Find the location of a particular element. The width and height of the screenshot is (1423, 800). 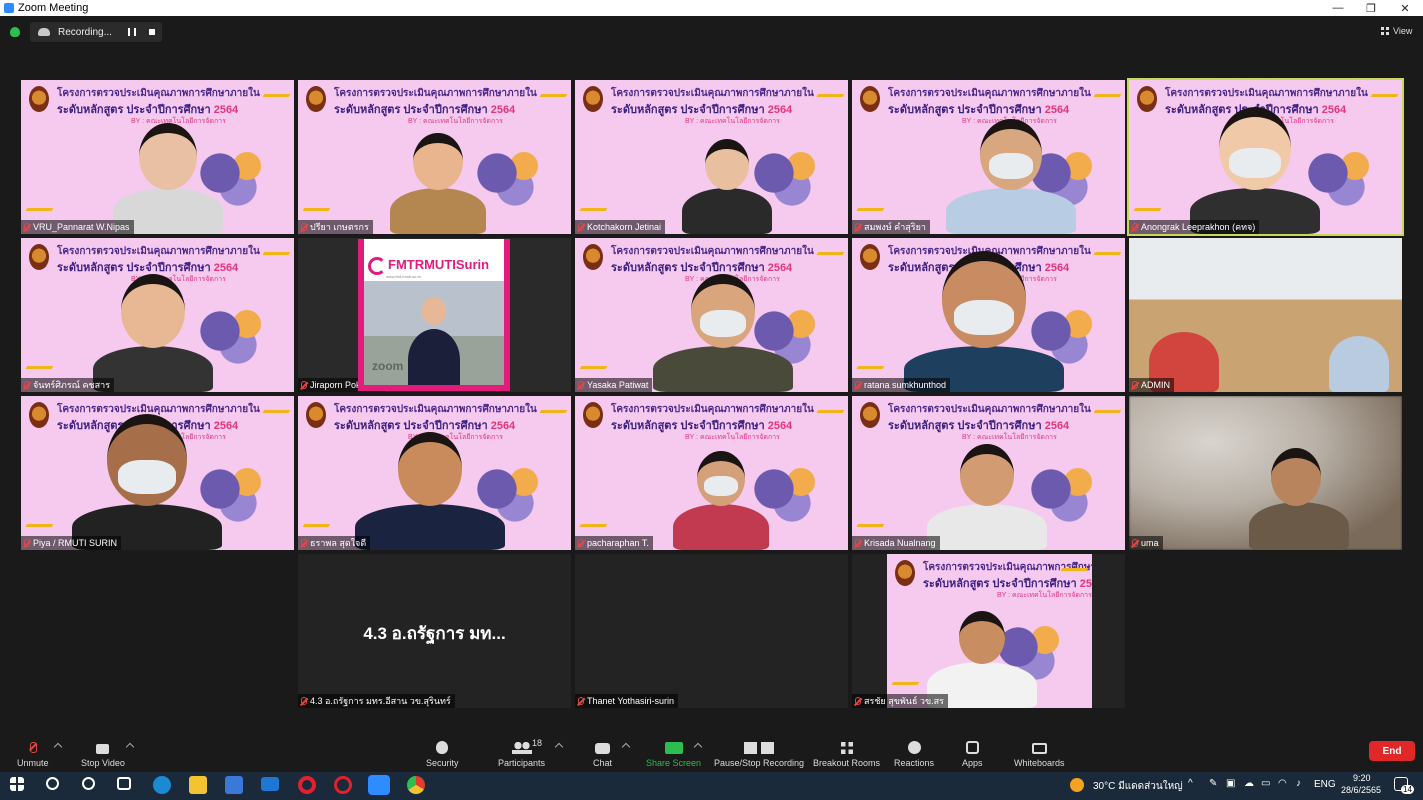

cortana-icon is located at coordinates (88, 783).